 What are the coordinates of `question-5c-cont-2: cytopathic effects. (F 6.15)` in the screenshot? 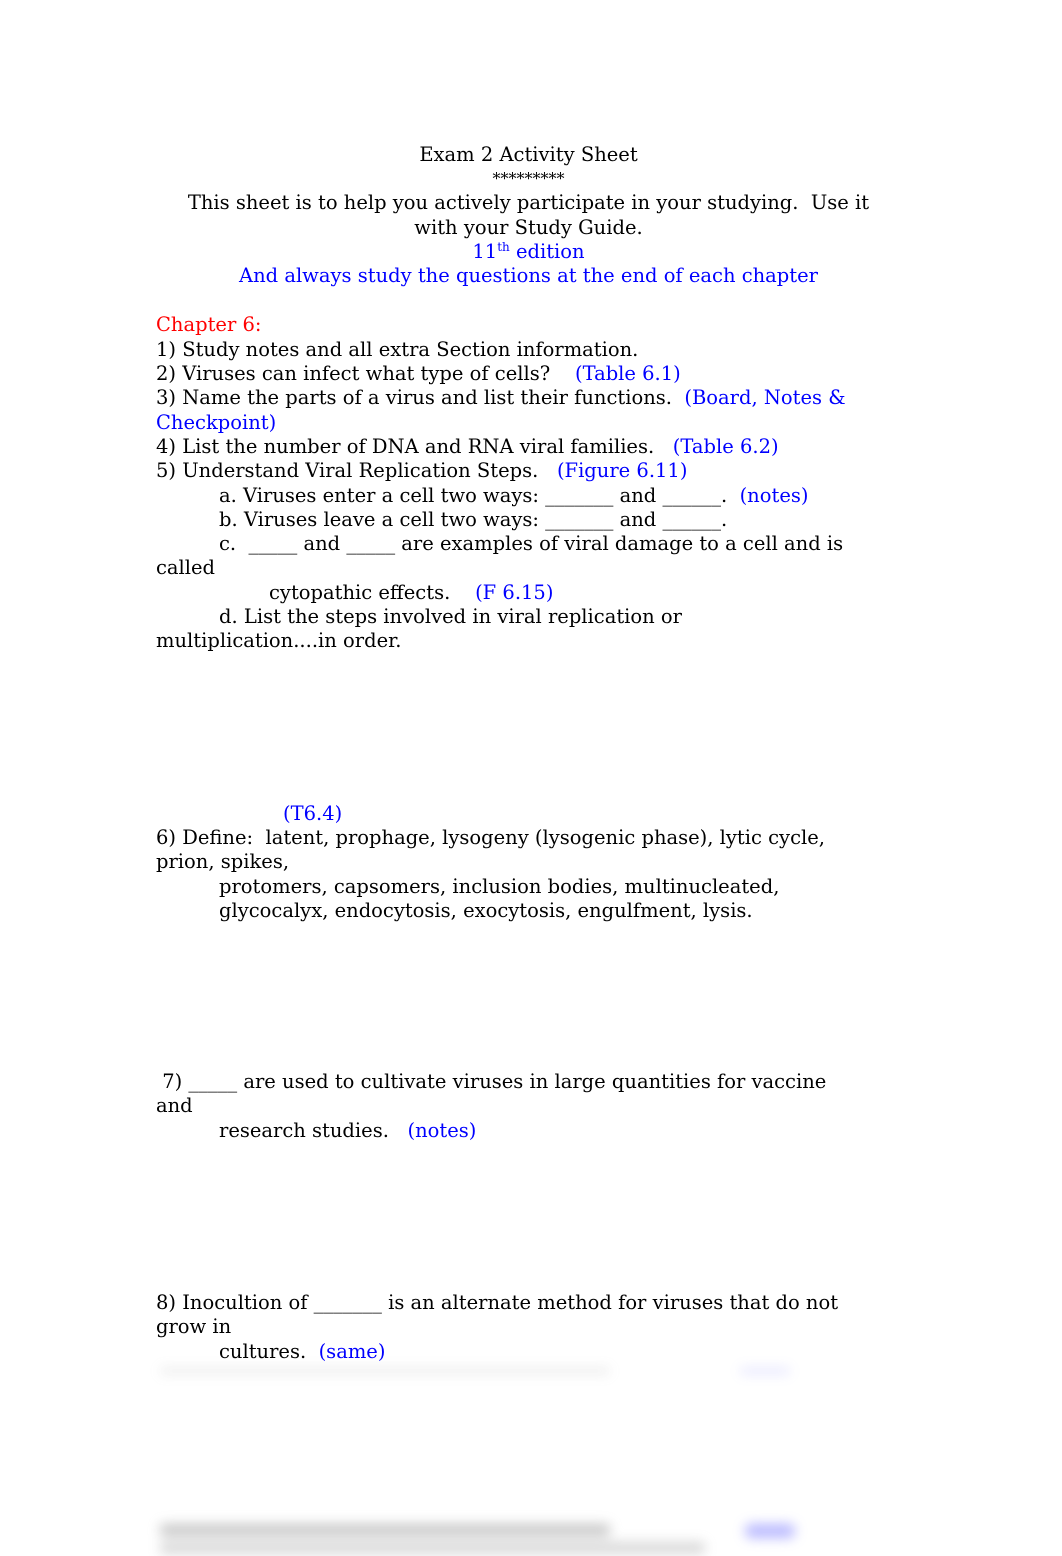 It's located at (528, 593).